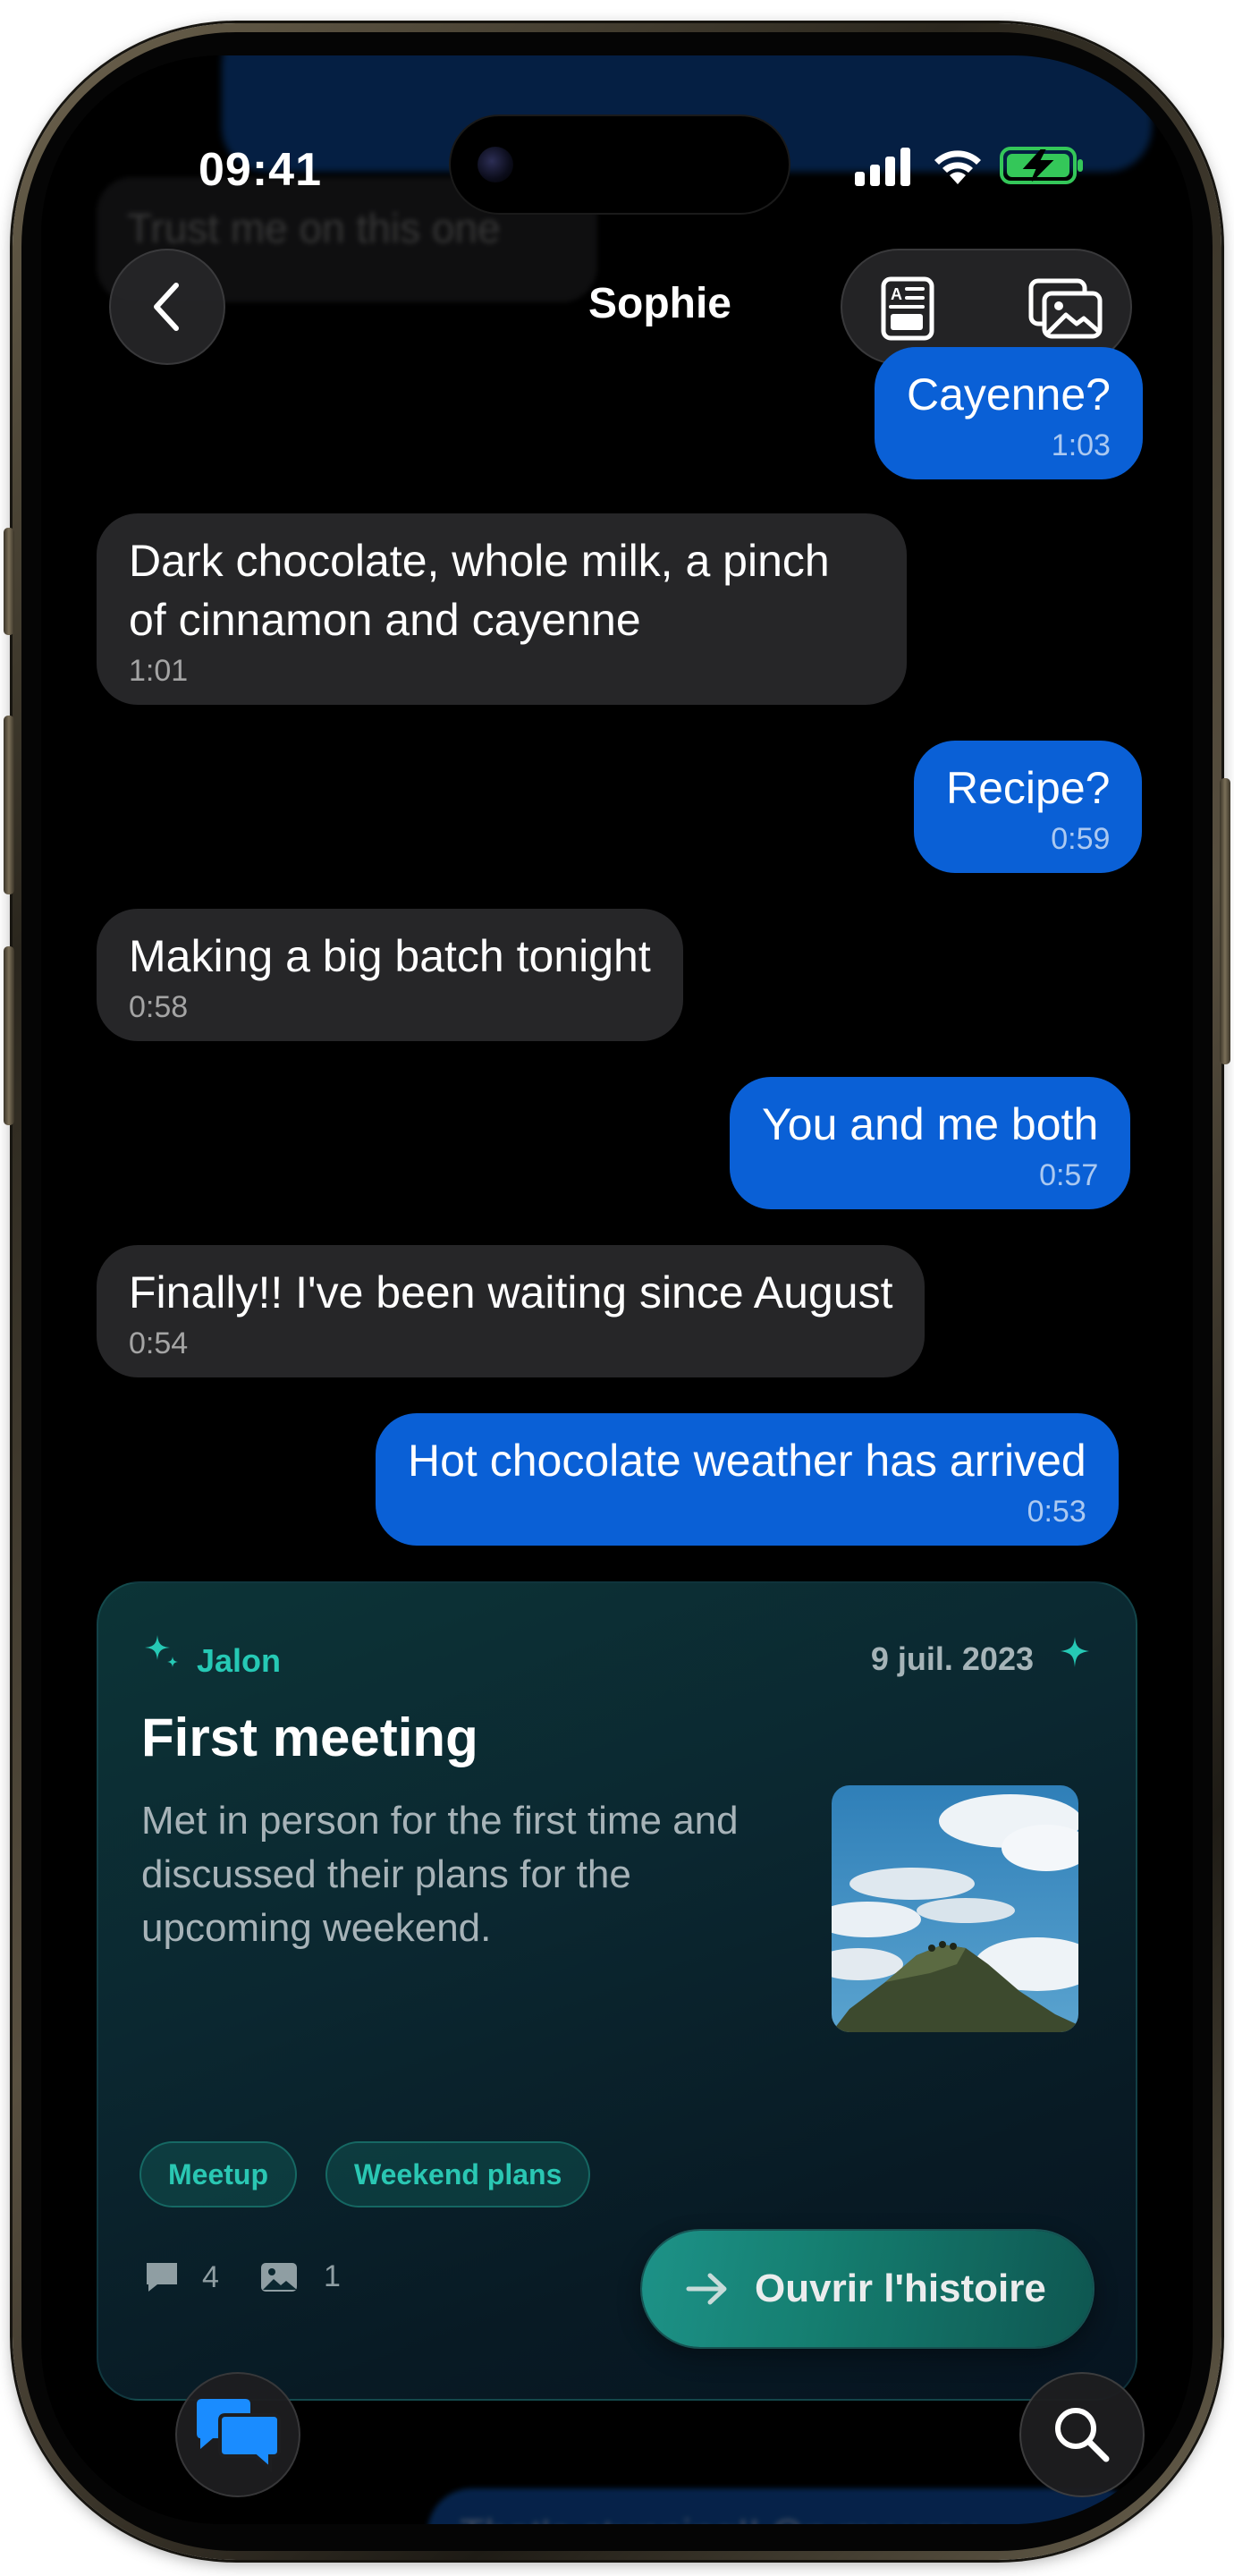 This screenshot has width=1234, height=2576. I want to click on contact-name: Sophie, so click(659, 303).